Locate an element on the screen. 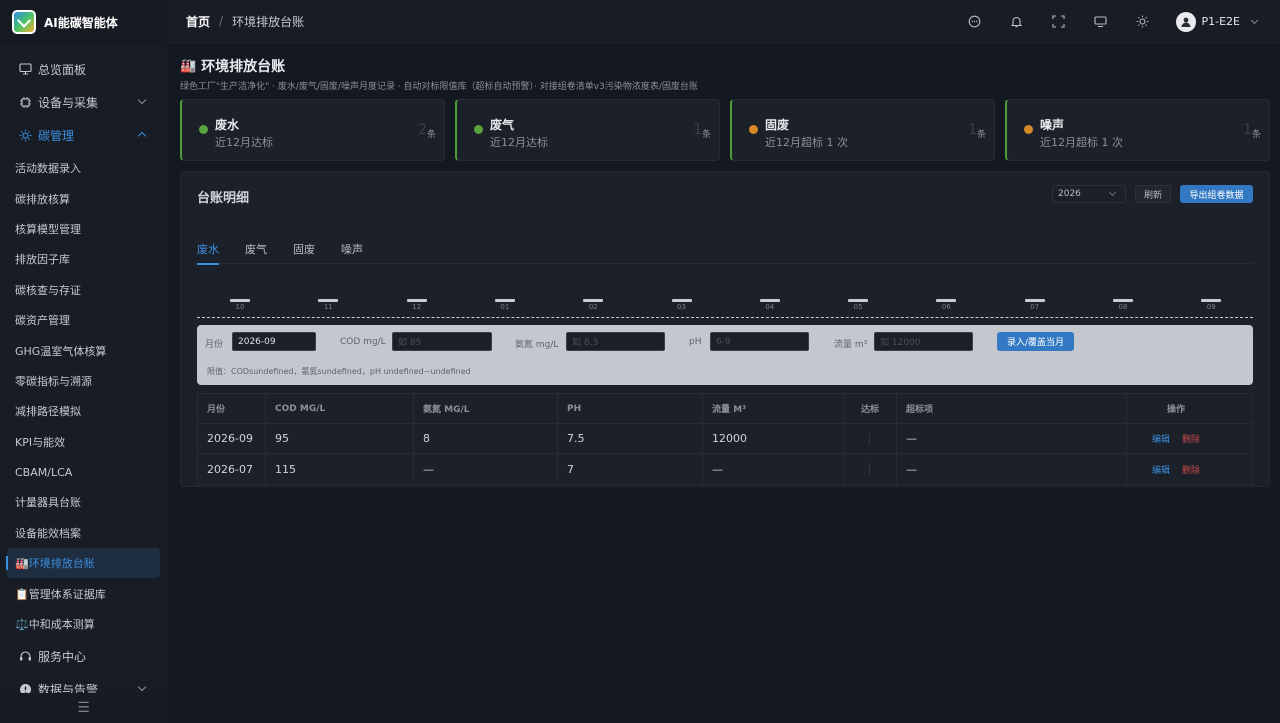  avatar is located at coordinates (1185, 21).